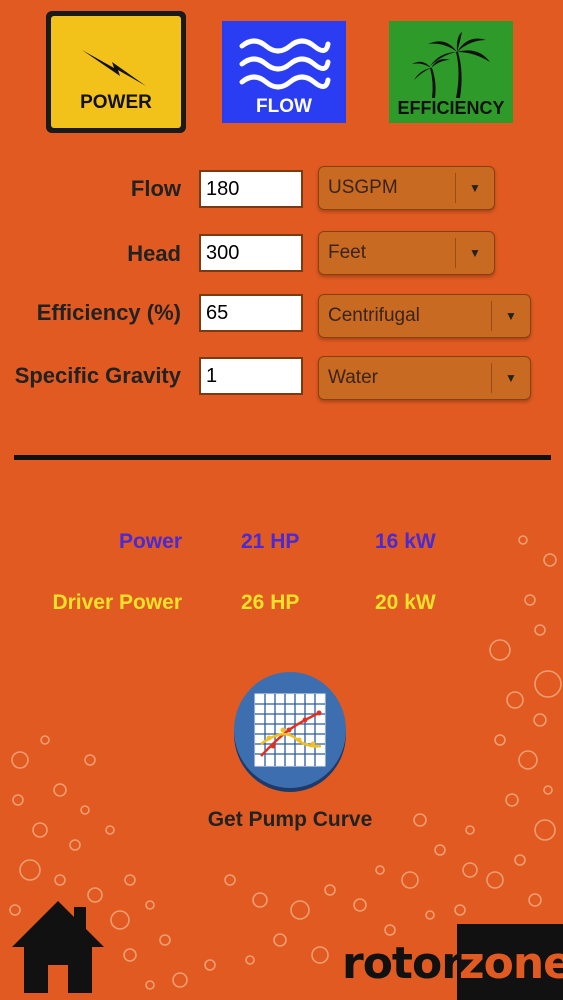  Describe the element at coordinates (251, 313) in the screenshot. I see `efficiency-input` at that location.